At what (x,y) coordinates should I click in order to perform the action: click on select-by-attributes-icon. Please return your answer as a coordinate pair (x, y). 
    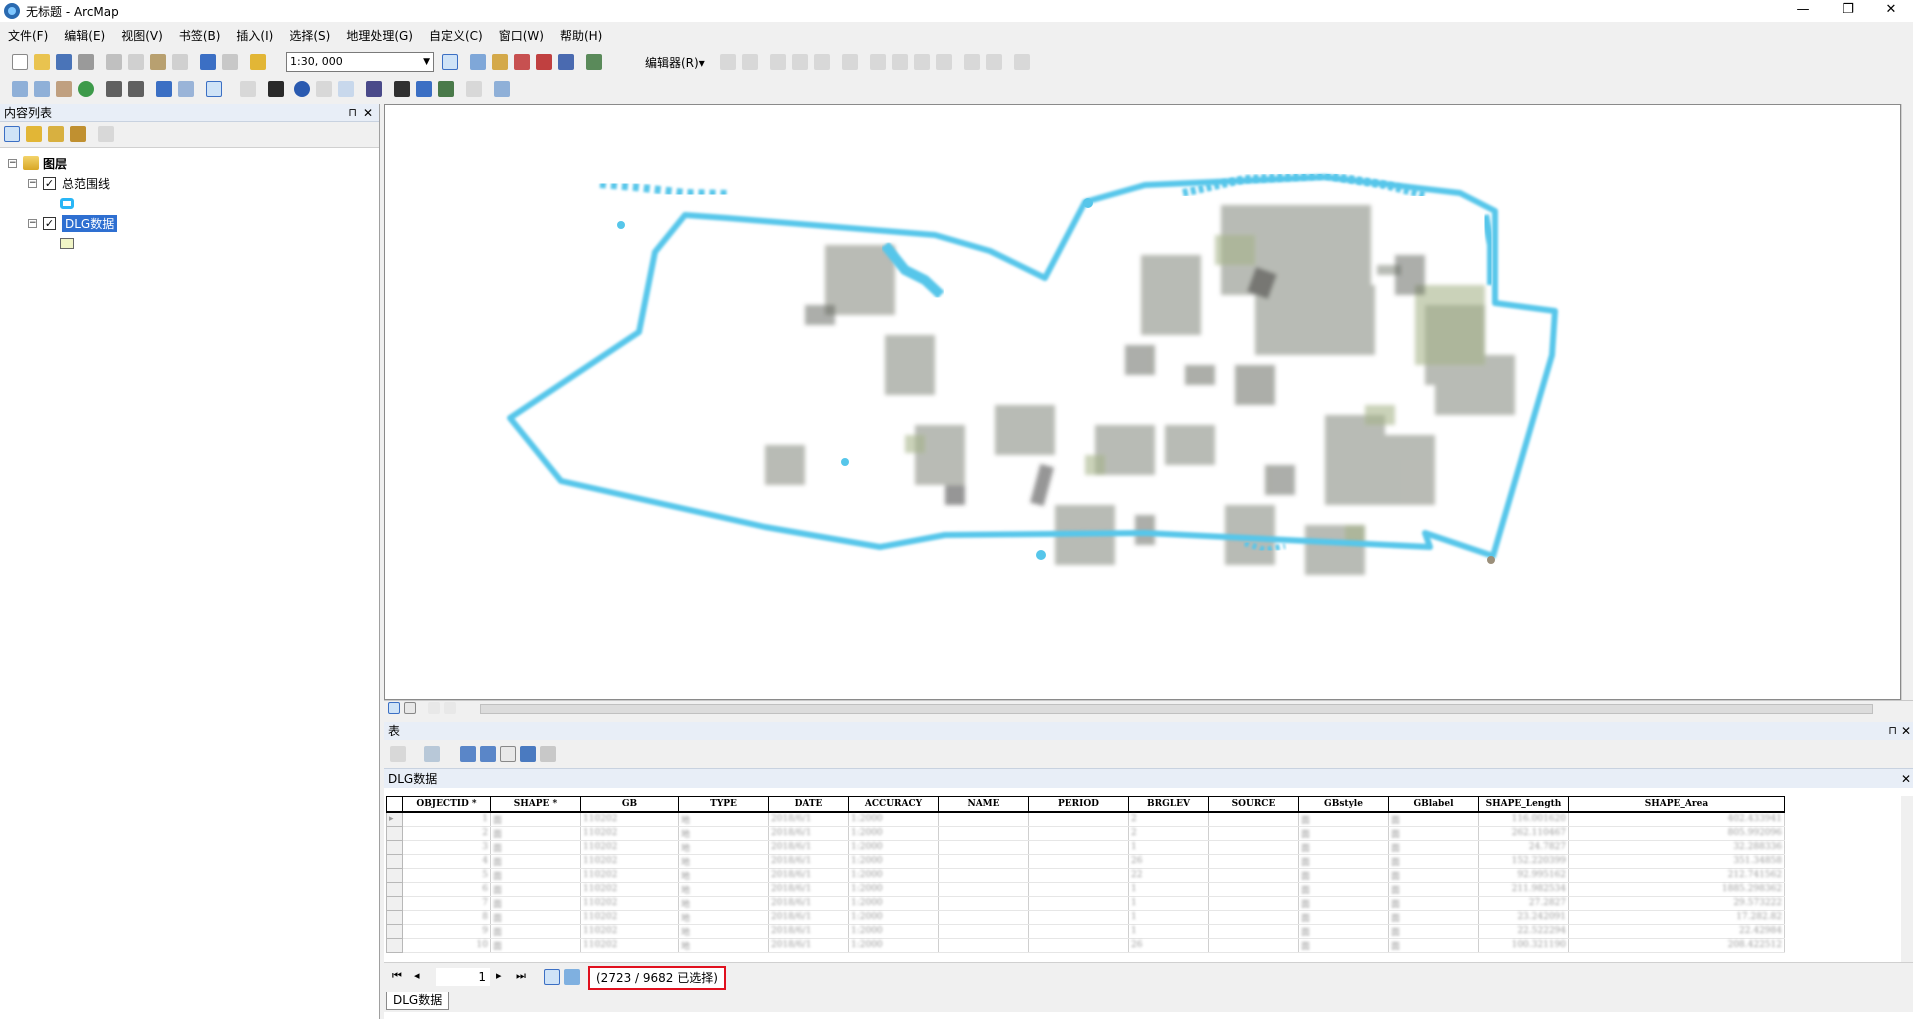
    Looking at the image, I should click on (468, 754).